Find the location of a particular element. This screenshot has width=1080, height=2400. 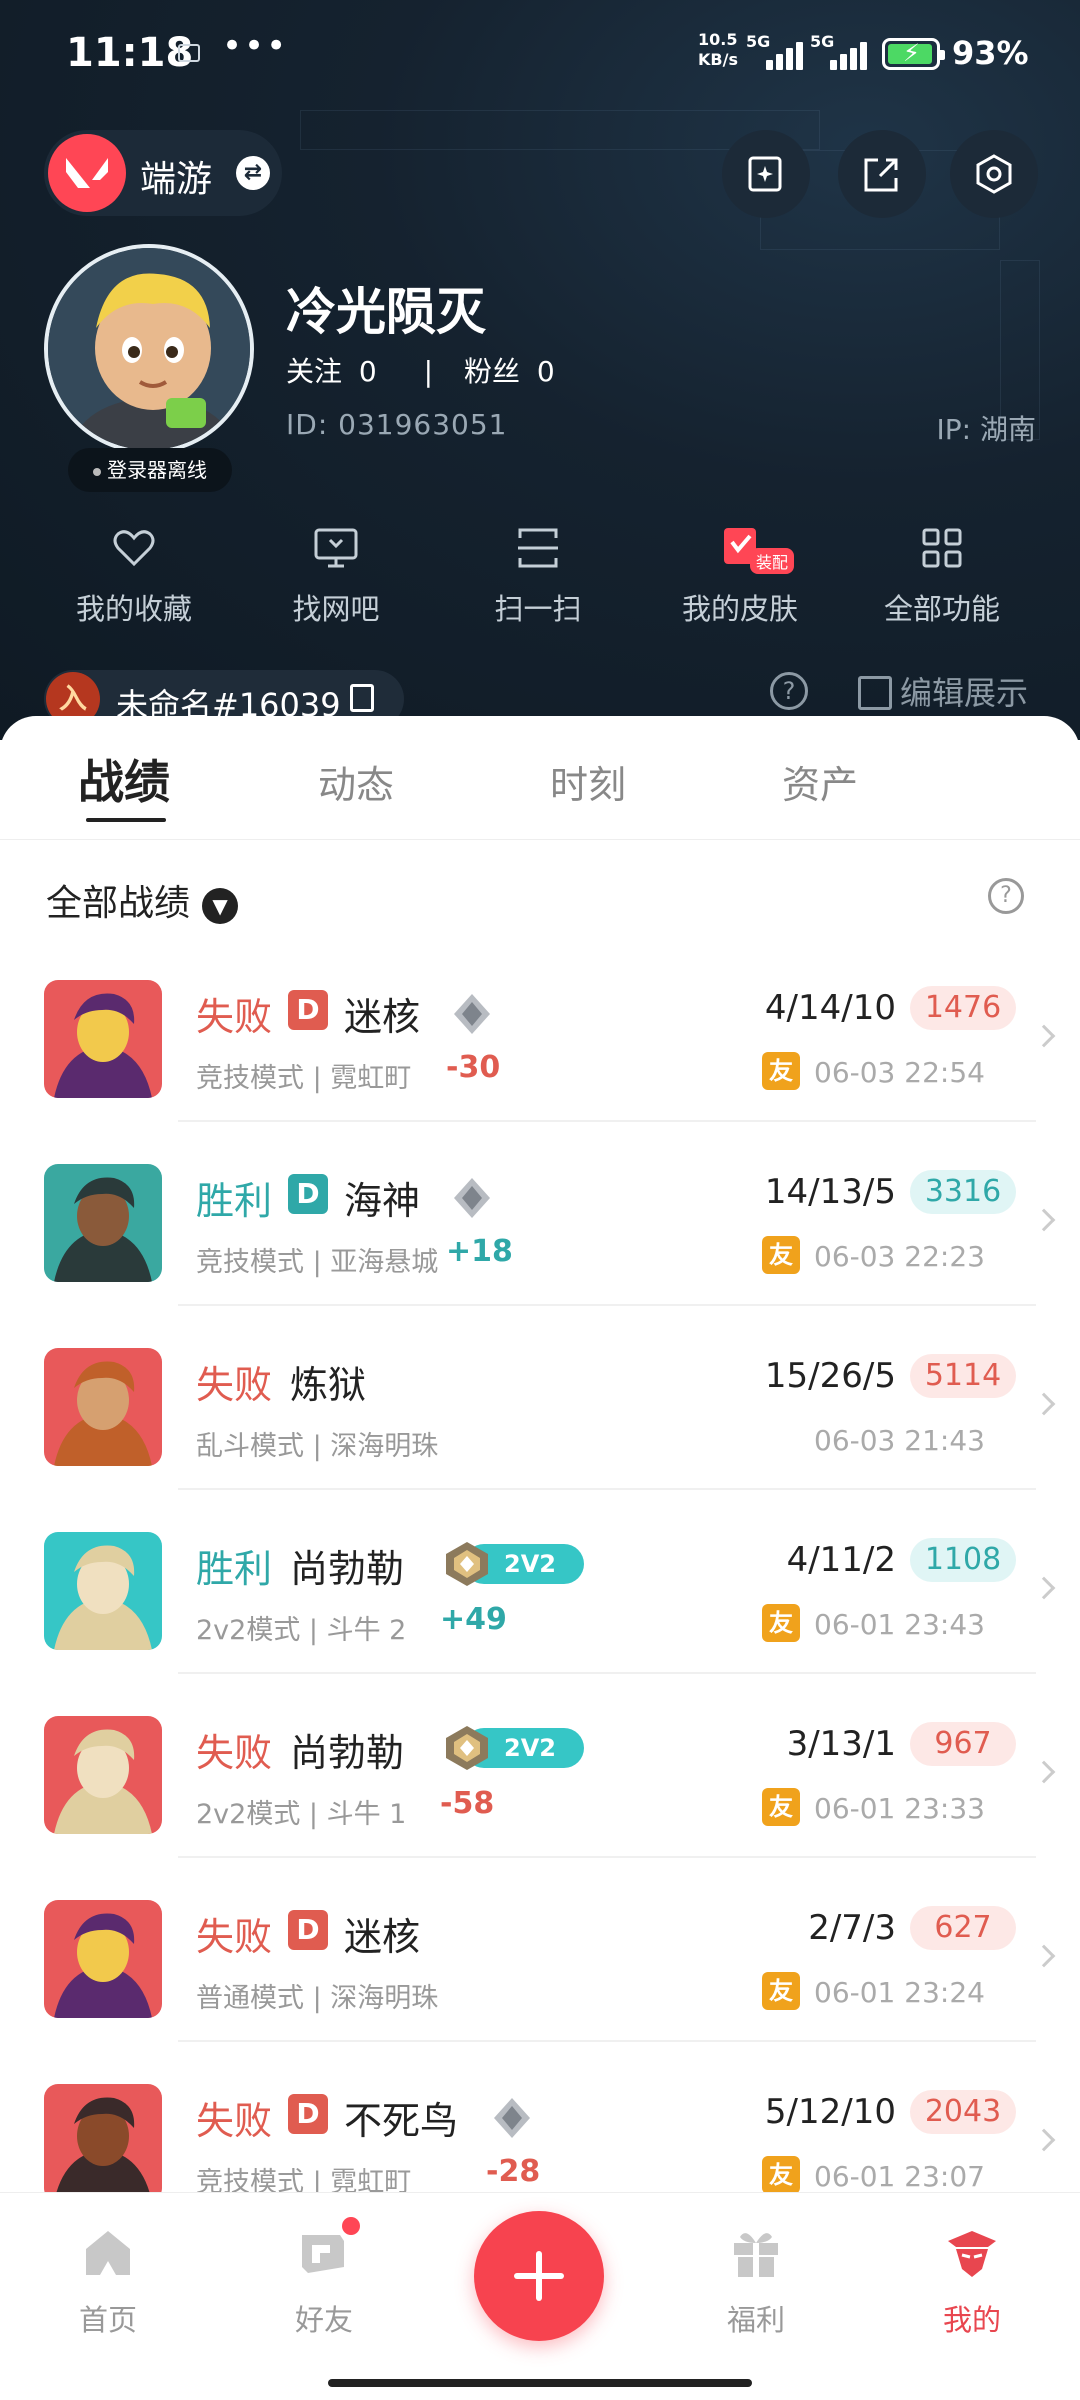

quick-actions: 我的收藏 找网吧 扫一扫 装配 我的皮肤 全部功能 is located at coordinates (540, 576).